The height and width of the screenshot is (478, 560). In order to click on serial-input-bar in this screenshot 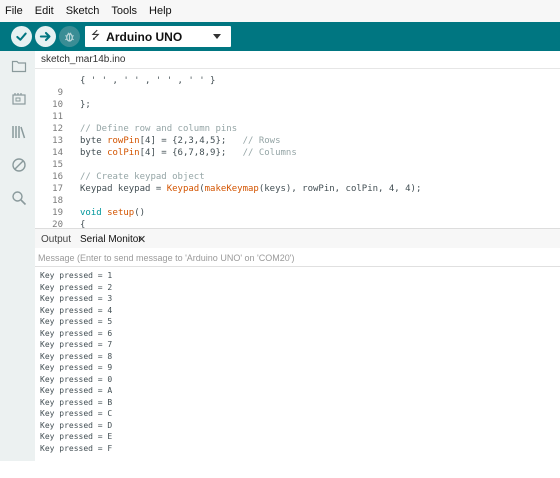, I will do `click(297, 257)`.